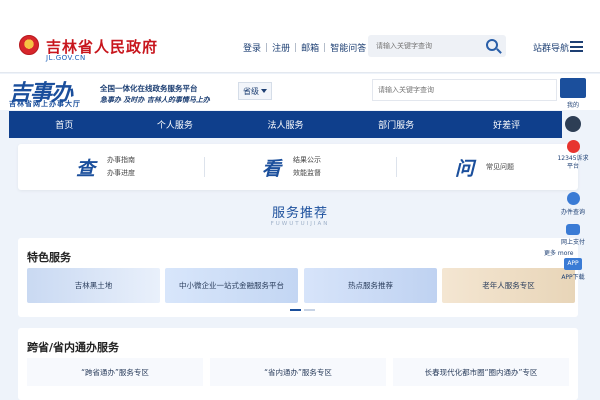  Describe the element at coordinates (105, 167) in the screenshot. I see `quick-check-group: 查 办事指南 办事进度` at that location.